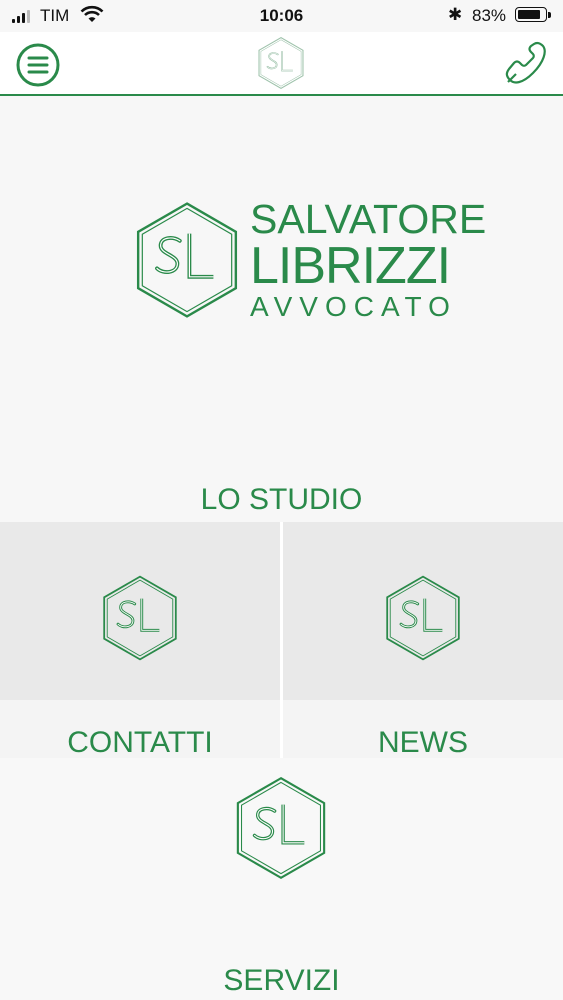  I want to click on tile-label-servizi: SERVIZI, so click(281, 980).